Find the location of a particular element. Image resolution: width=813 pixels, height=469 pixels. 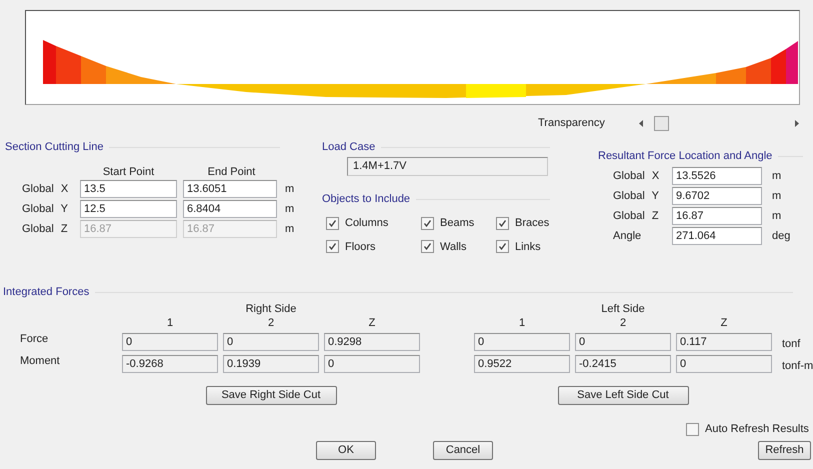

input-field: 13.5 is located at coordinates (128, 189).